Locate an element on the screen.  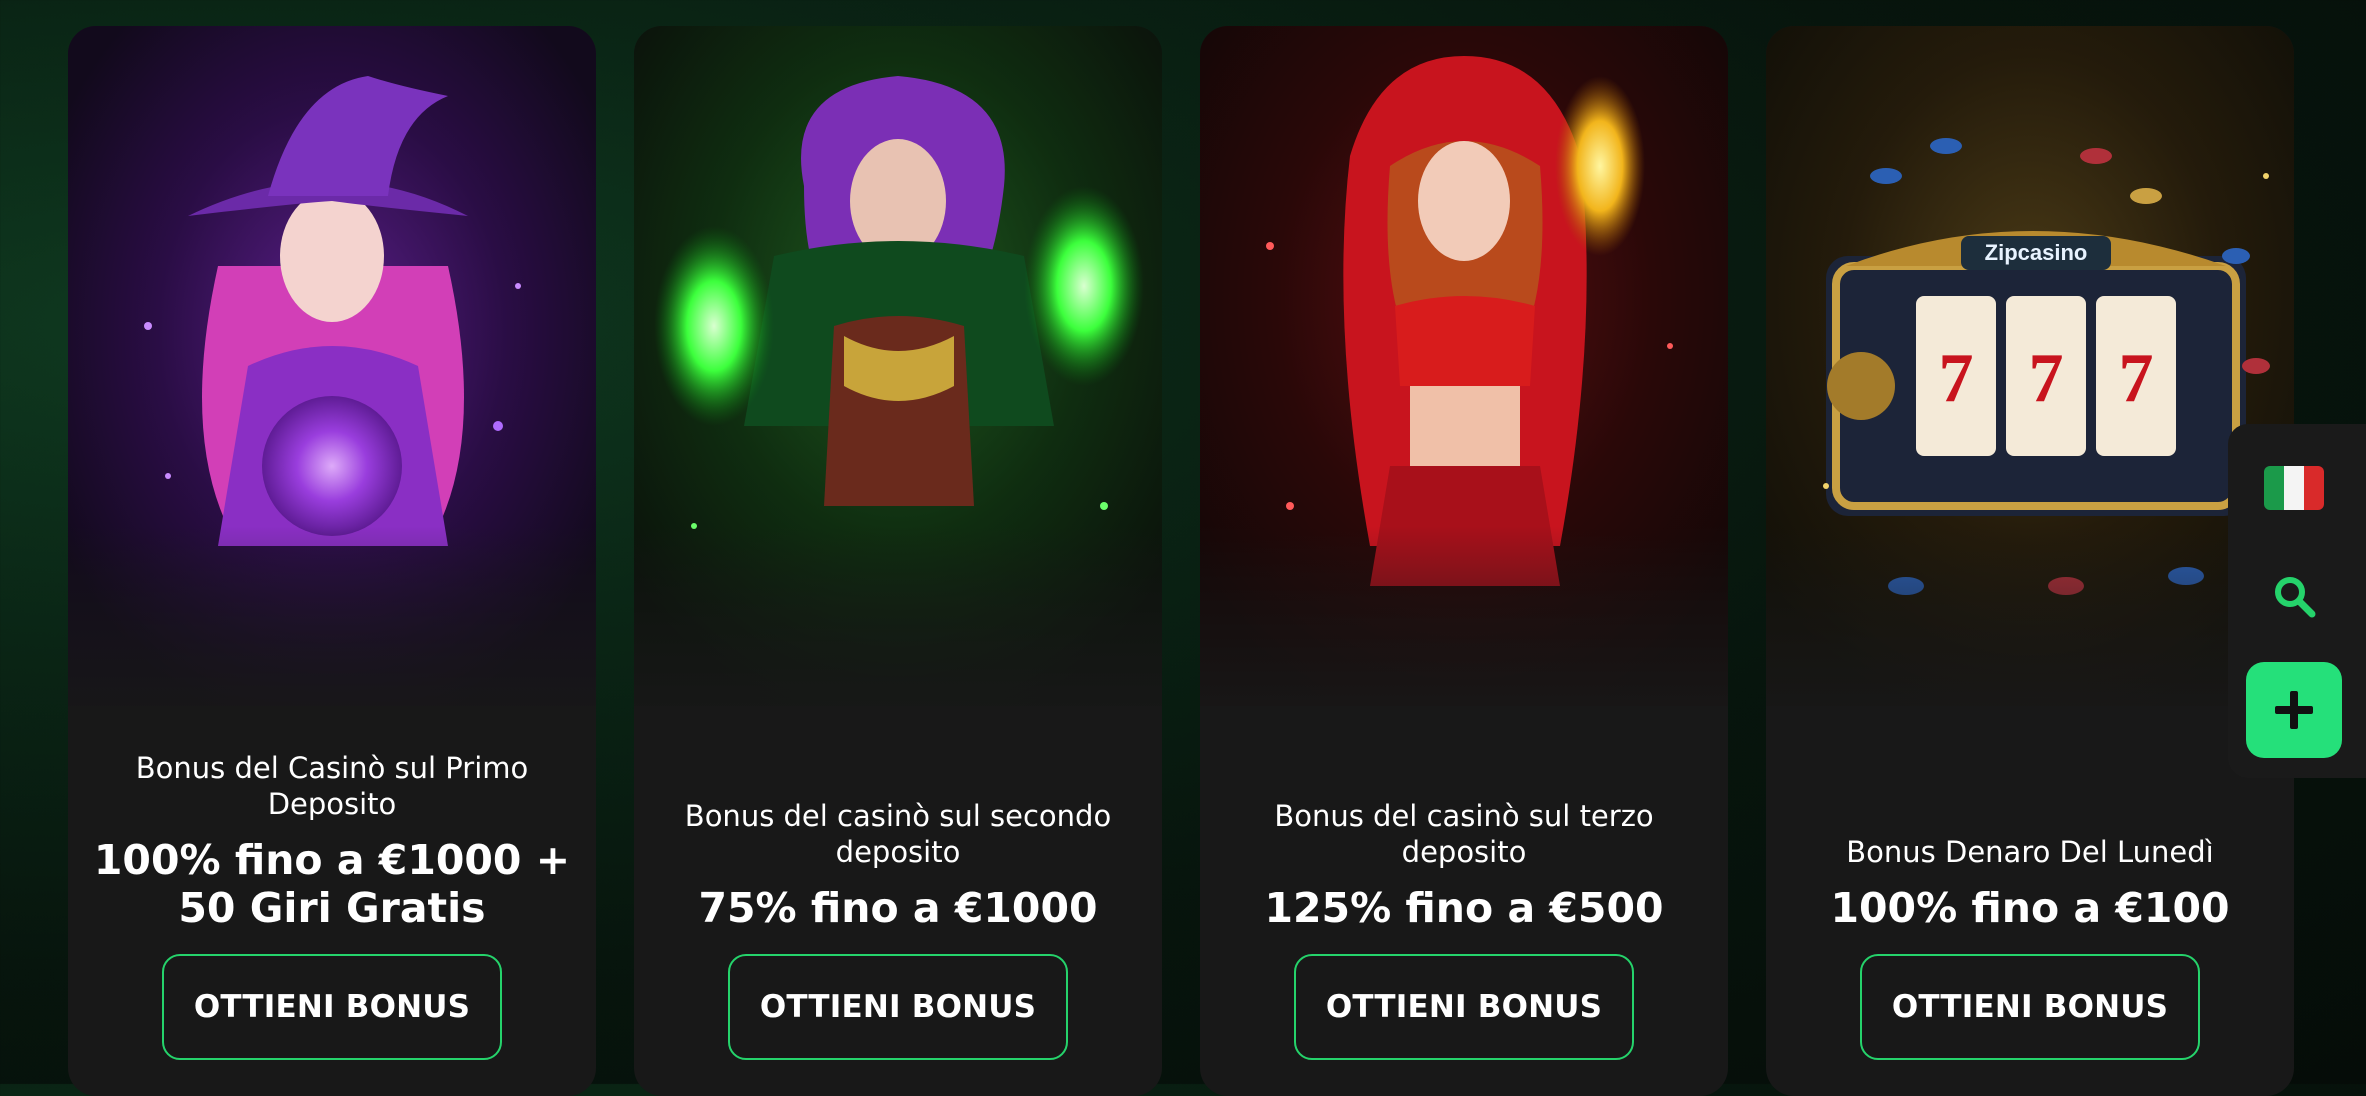
bonus-amount: 100% fino a €100 is located at coordinates (2030, 908).